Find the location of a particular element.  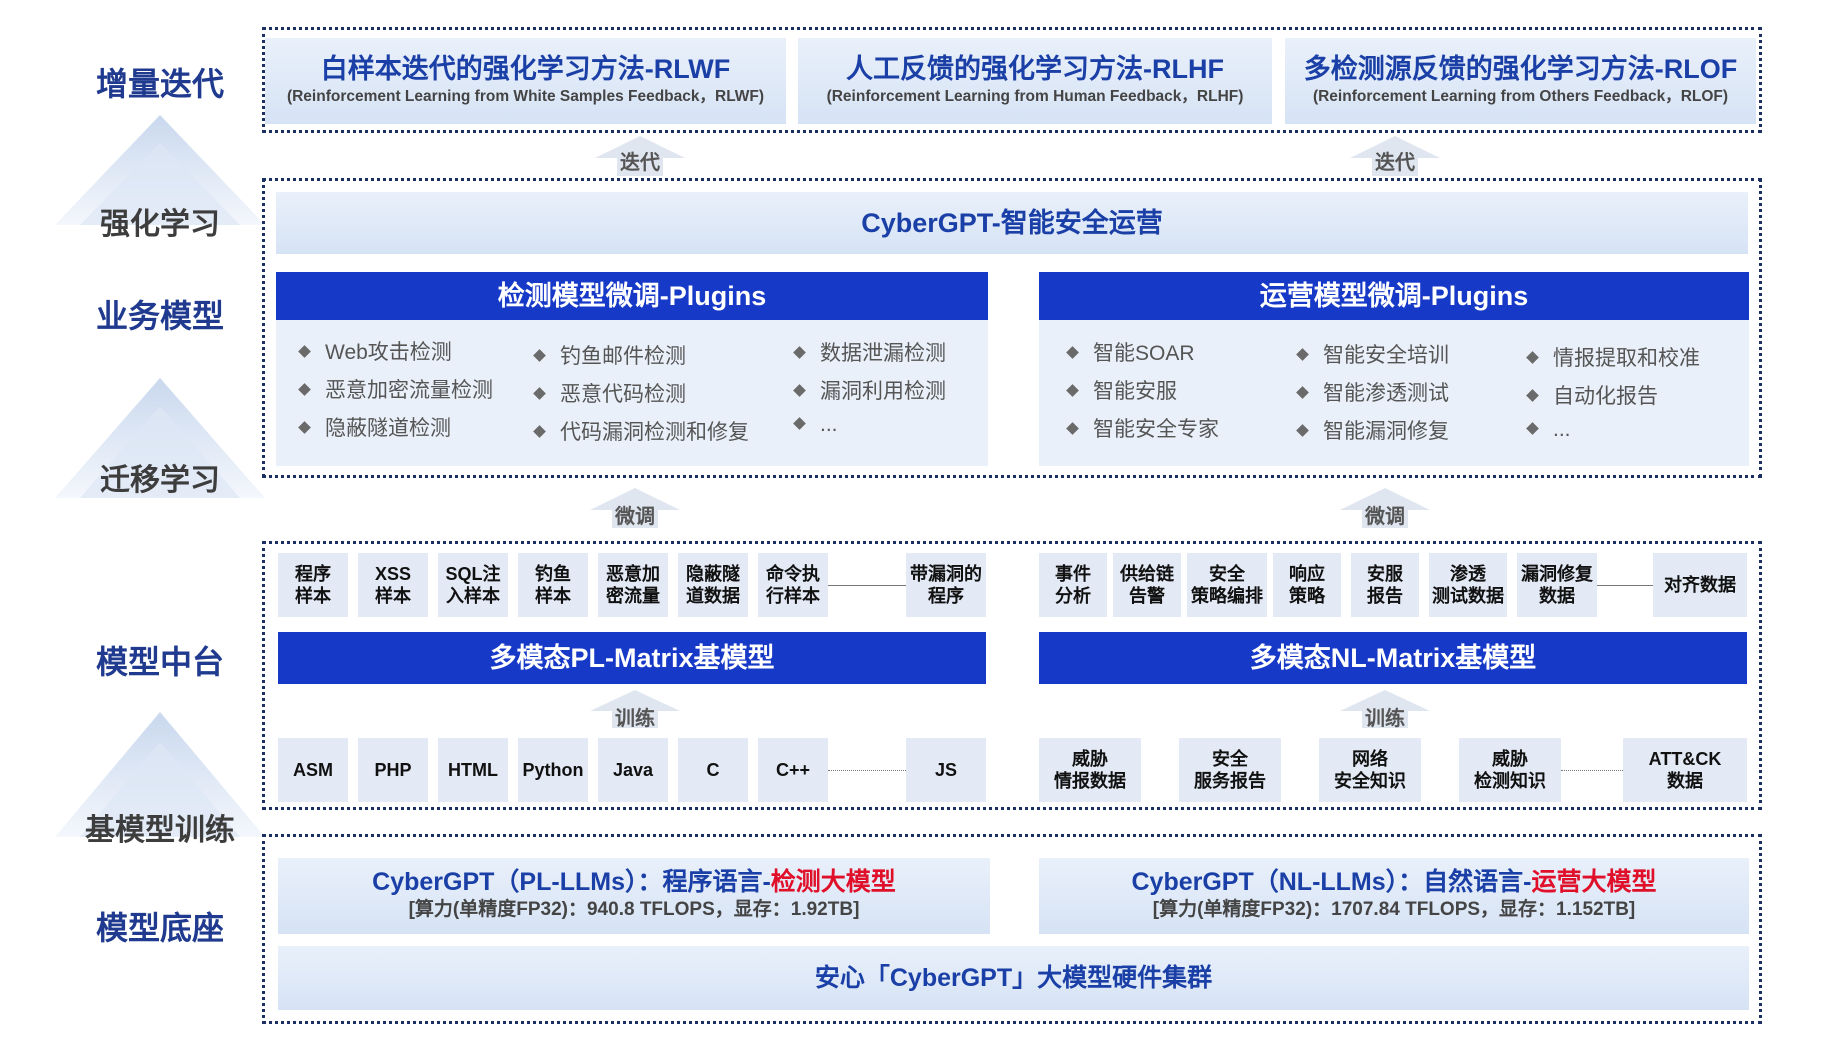

ops-item: 自动化报告 is located at coordinates (1592, 395).